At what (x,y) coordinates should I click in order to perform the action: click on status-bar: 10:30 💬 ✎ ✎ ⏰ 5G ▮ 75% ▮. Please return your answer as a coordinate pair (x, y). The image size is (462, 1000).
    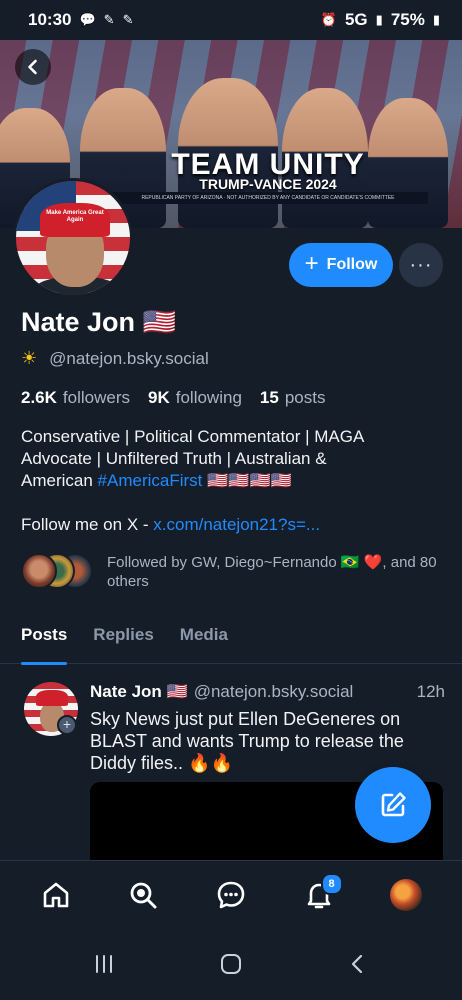
    Looking at the image, I should click on (231, 20).